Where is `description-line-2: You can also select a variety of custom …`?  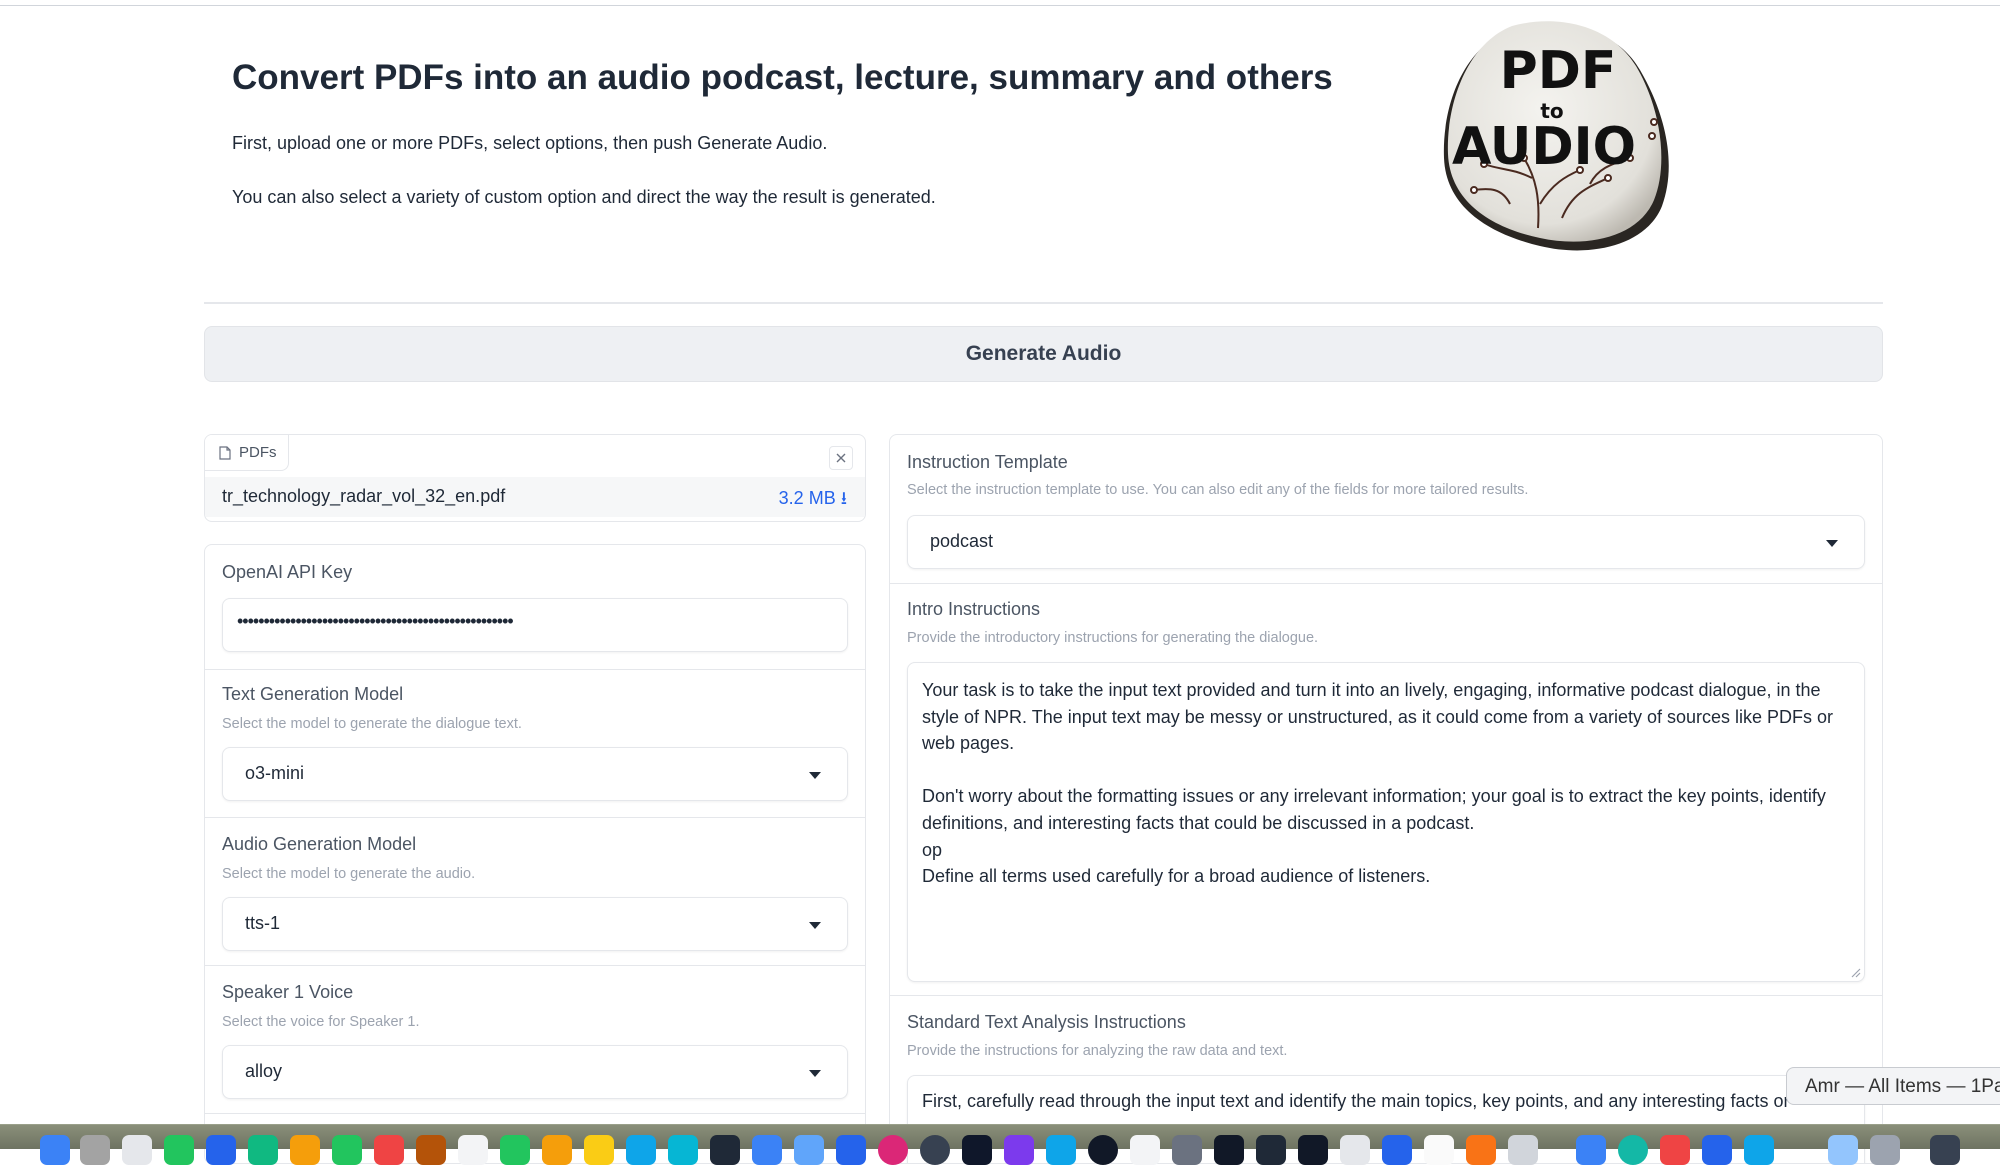
description-line-2: You can also select a variety of custom … is located at coordinates (584, 197).